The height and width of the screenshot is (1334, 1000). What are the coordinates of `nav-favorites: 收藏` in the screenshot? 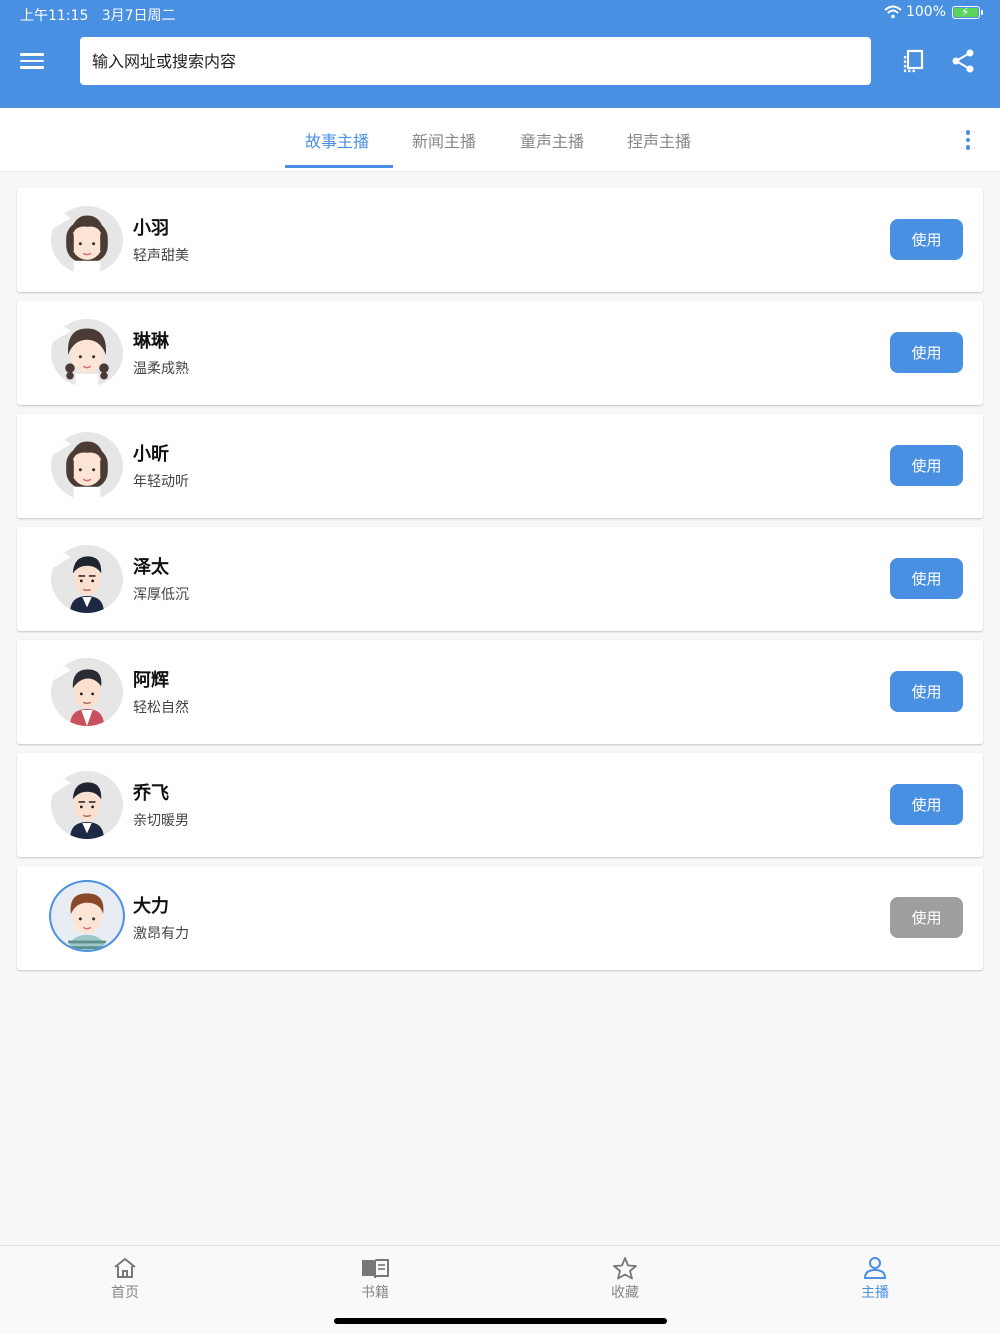 It's located at (625, 1284).